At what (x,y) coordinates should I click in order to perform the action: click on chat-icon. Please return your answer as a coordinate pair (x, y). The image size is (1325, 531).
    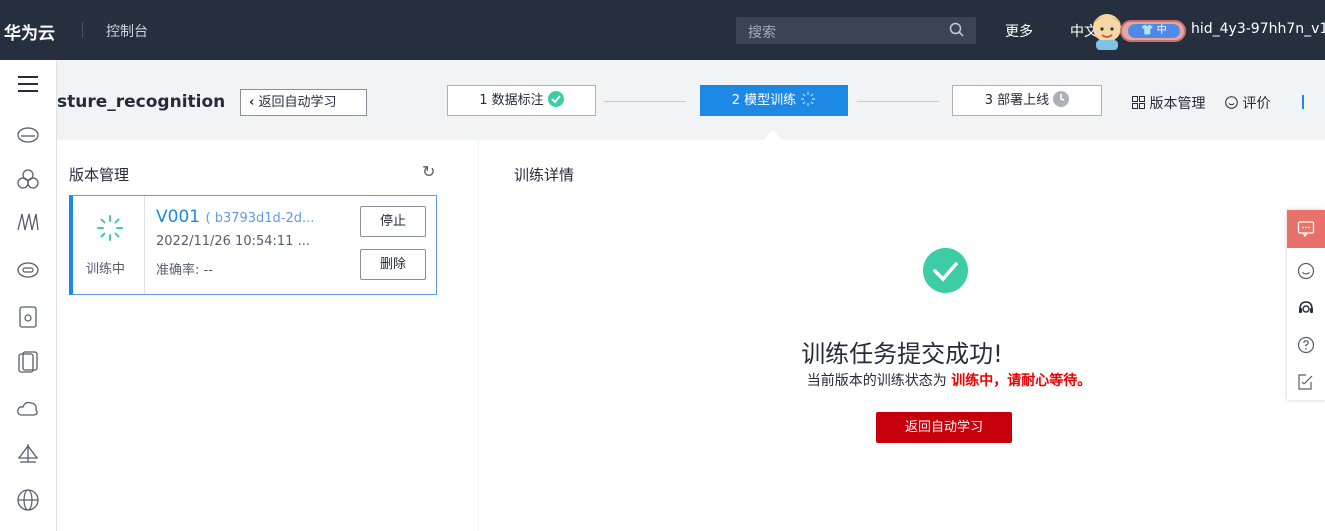
    Looking at the image, I should click on (1306, 229).